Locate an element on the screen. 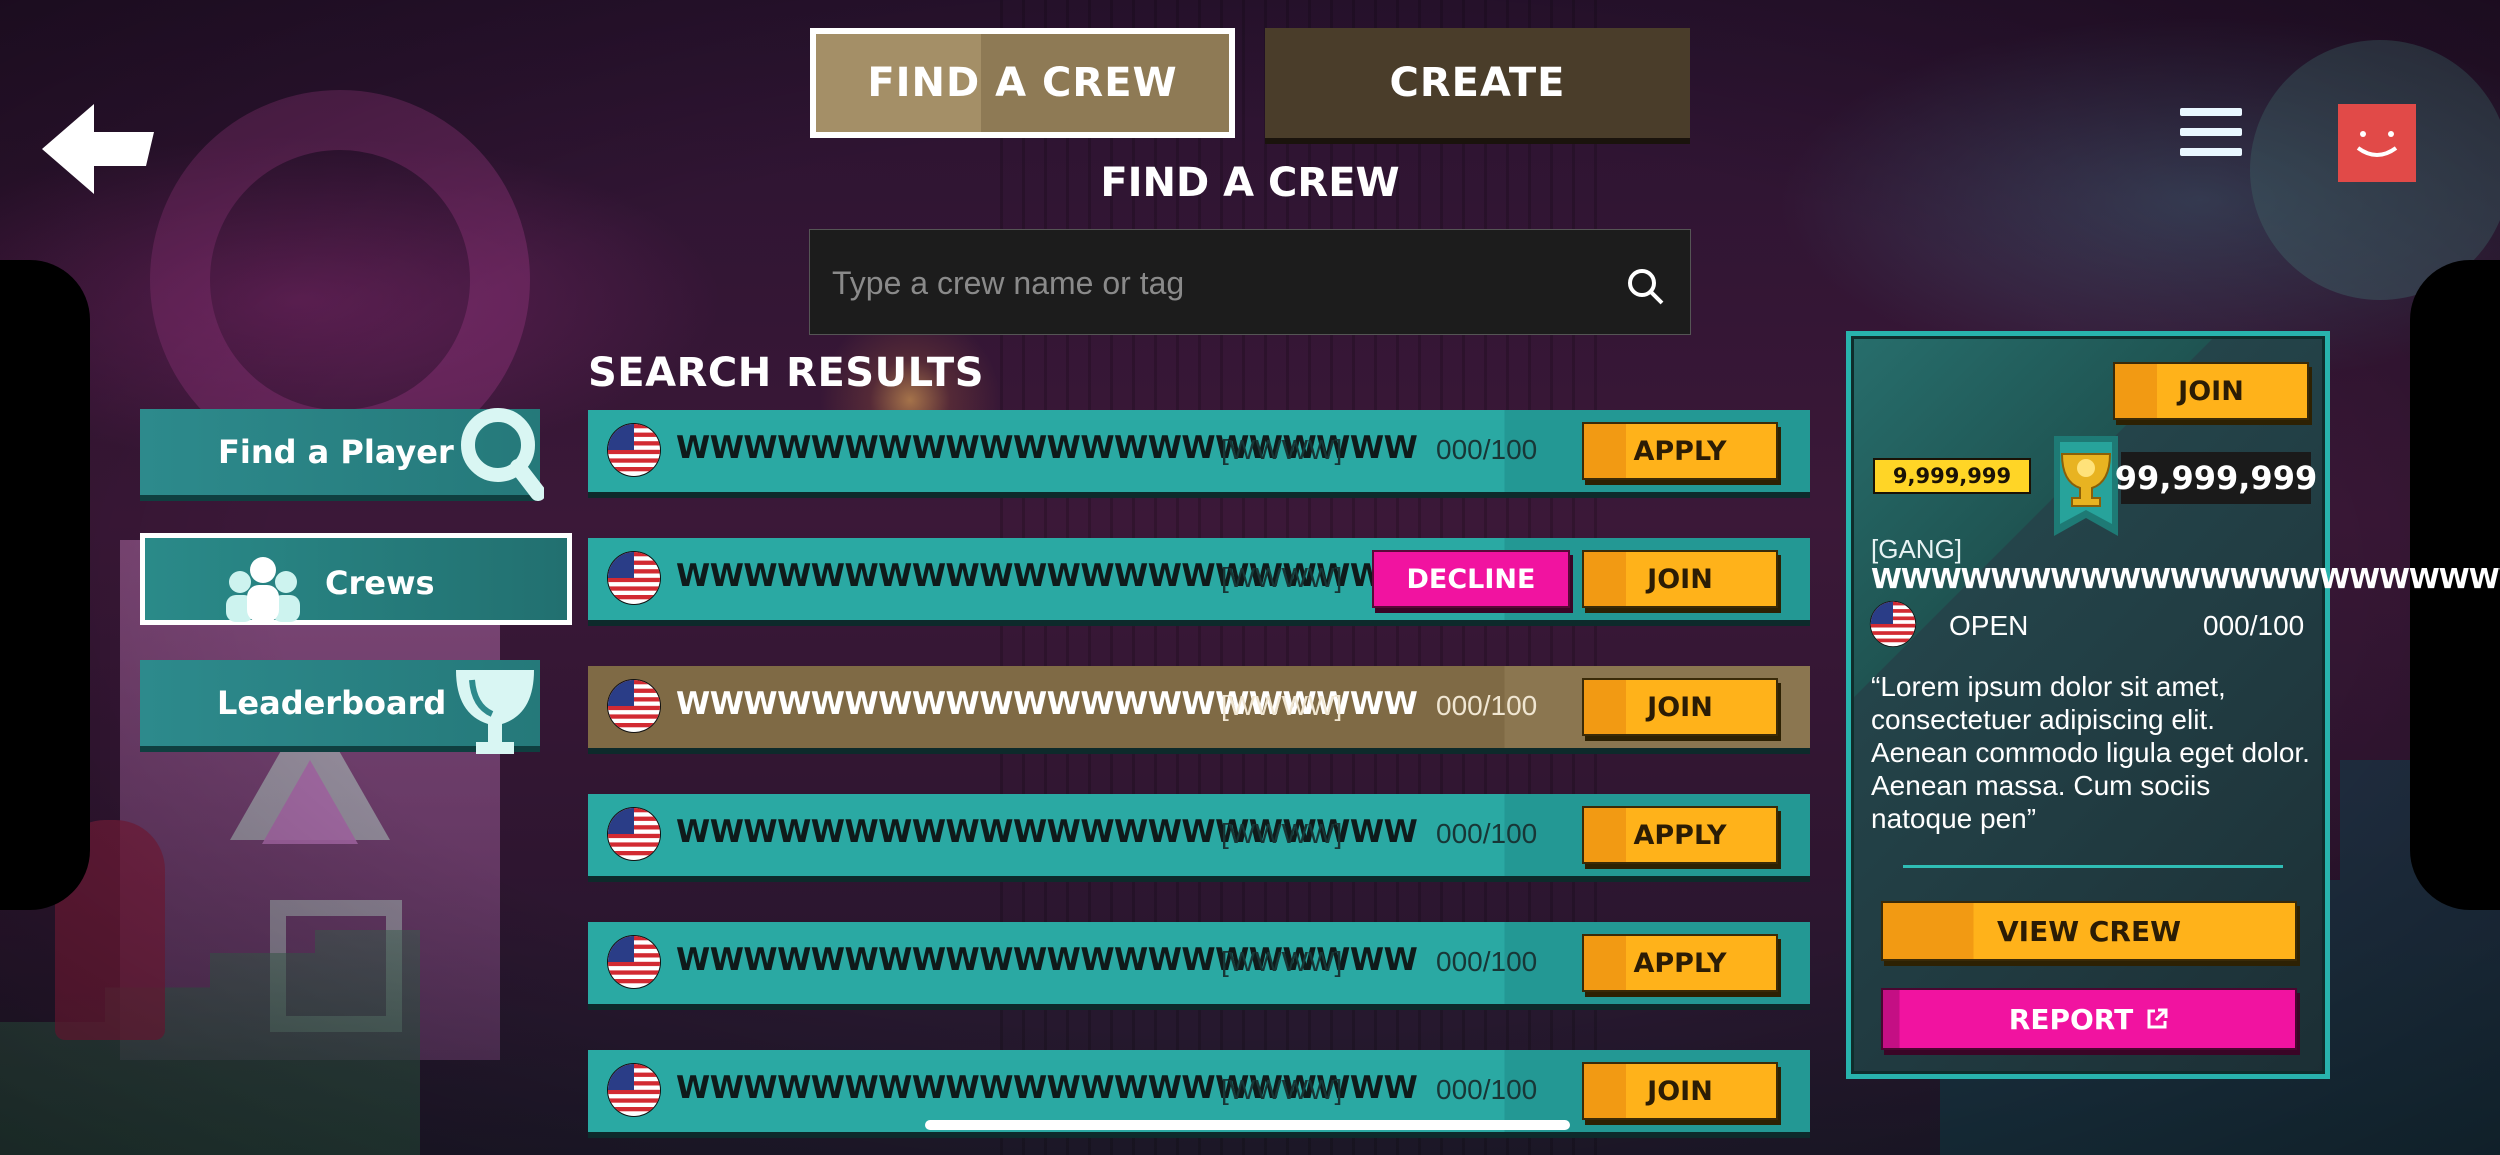 Image resolution: width=2500 pixels, height=1155 pixels. crew-tag: [GANG] is located at coordinates (1917, 549).